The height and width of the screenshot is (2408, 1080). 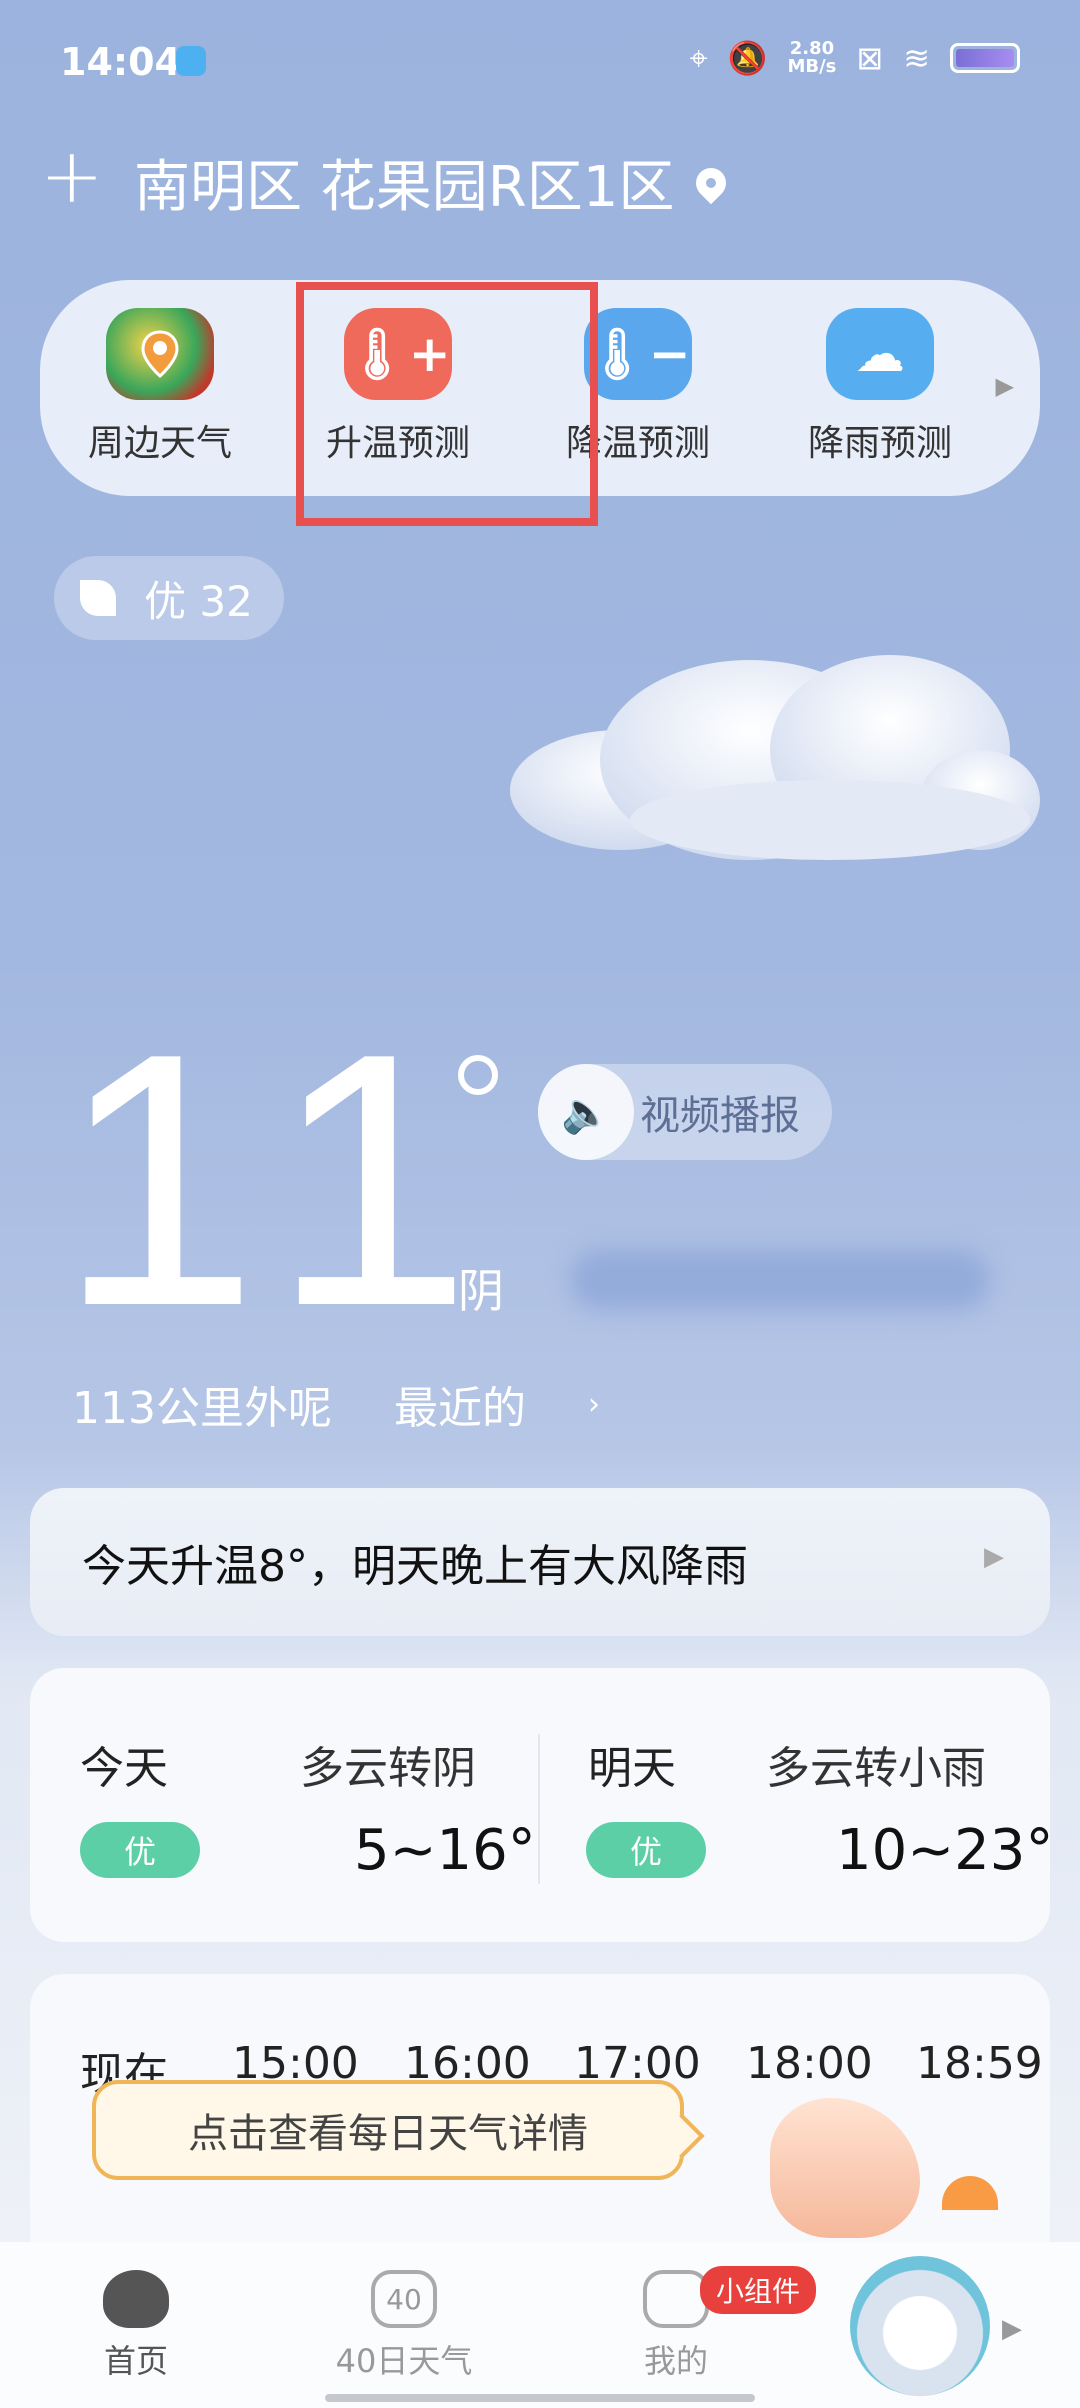 I want to click on today-aqi-badge: 优, so click(x=140, y=1850).